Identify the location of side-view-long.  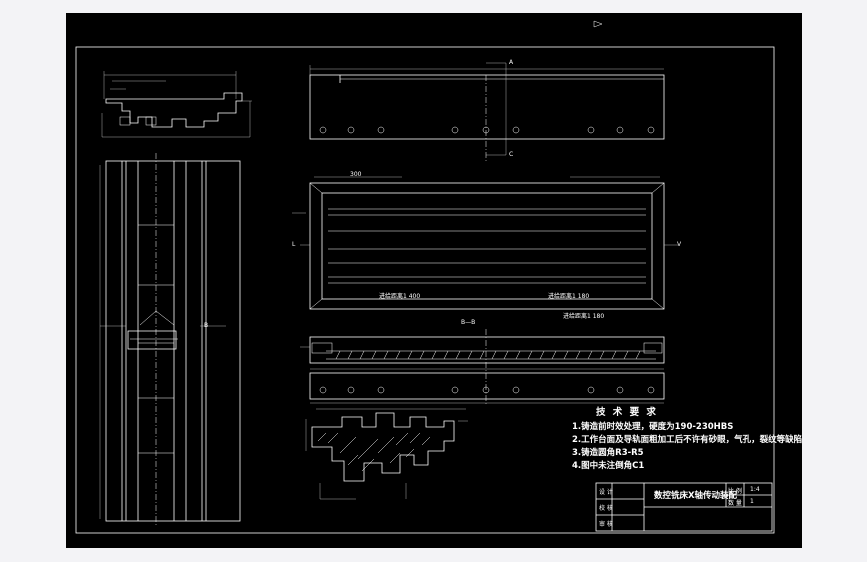
(170, 339).